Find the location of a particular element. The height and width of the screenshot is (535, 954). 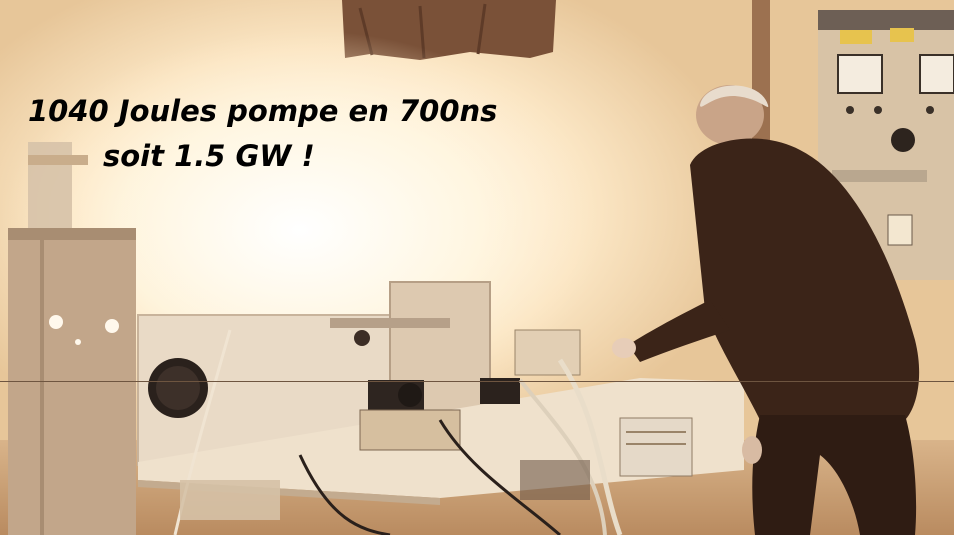

caption-line-2: soit 1.5 GW ! is located at coordinates (209, 156).